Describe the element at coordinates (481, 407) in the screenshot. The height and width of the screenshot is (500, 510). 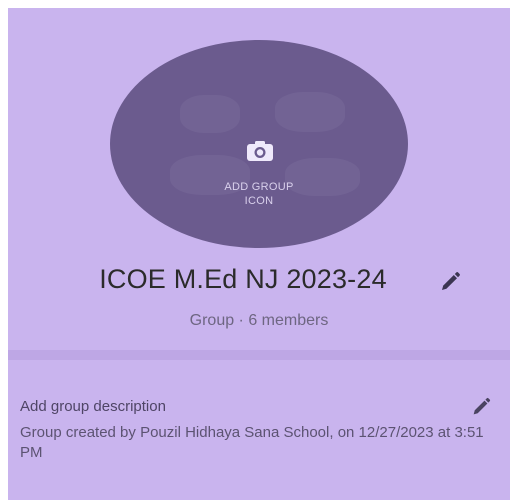
I see `edit-description-pencil-icon` at that location.